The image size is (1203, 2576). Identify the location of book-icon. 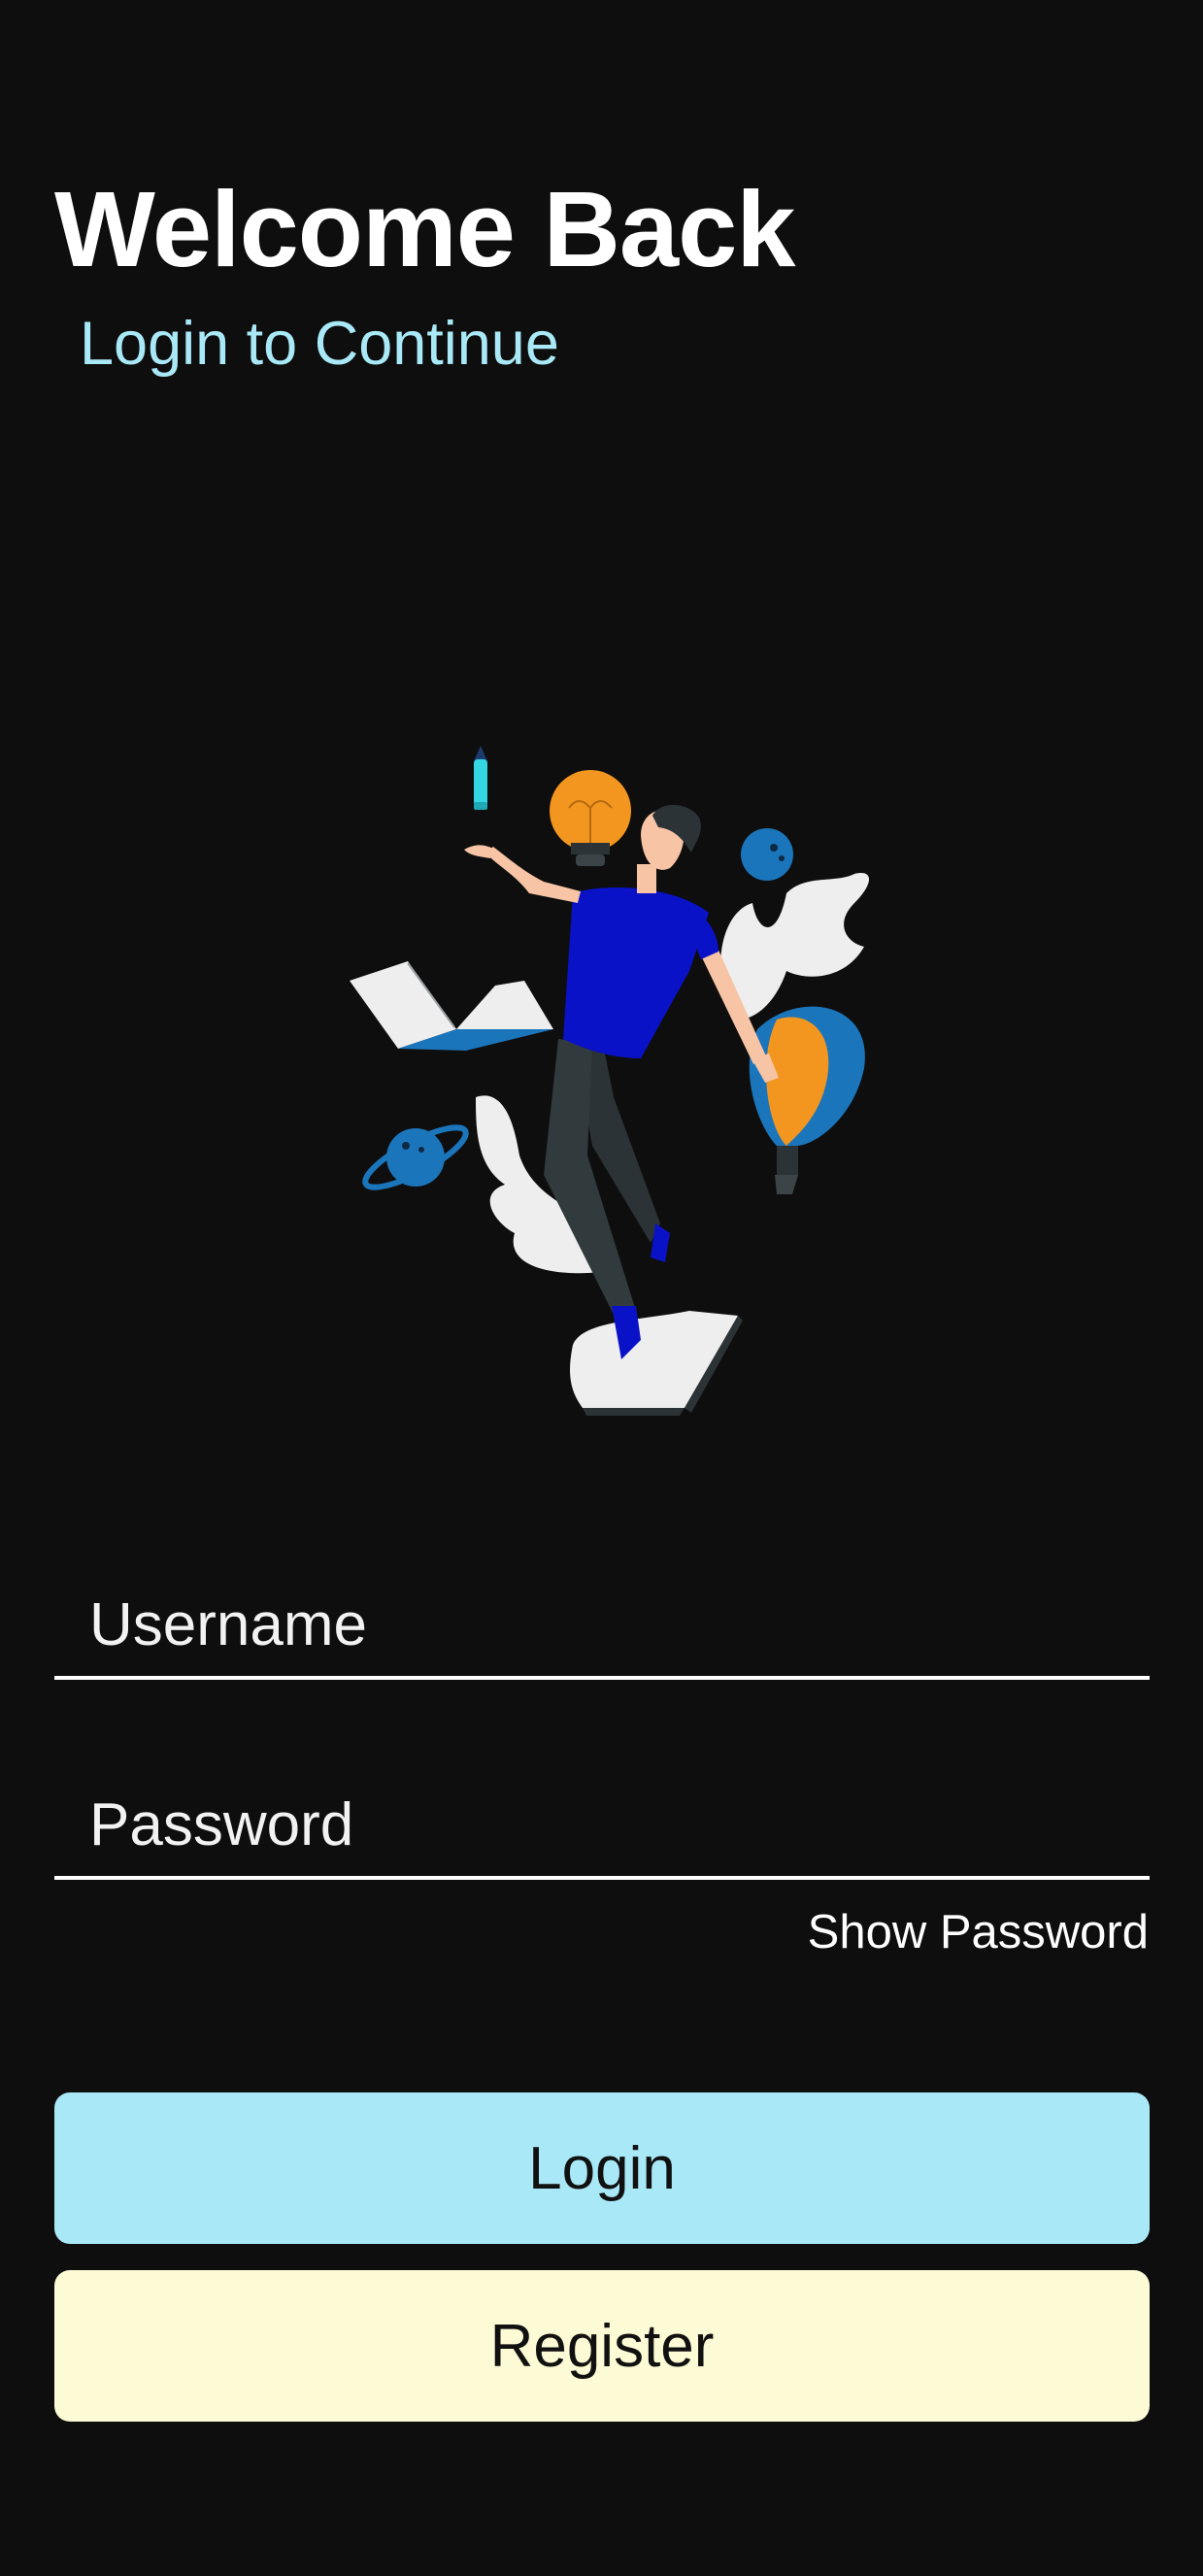
(451, 1006).